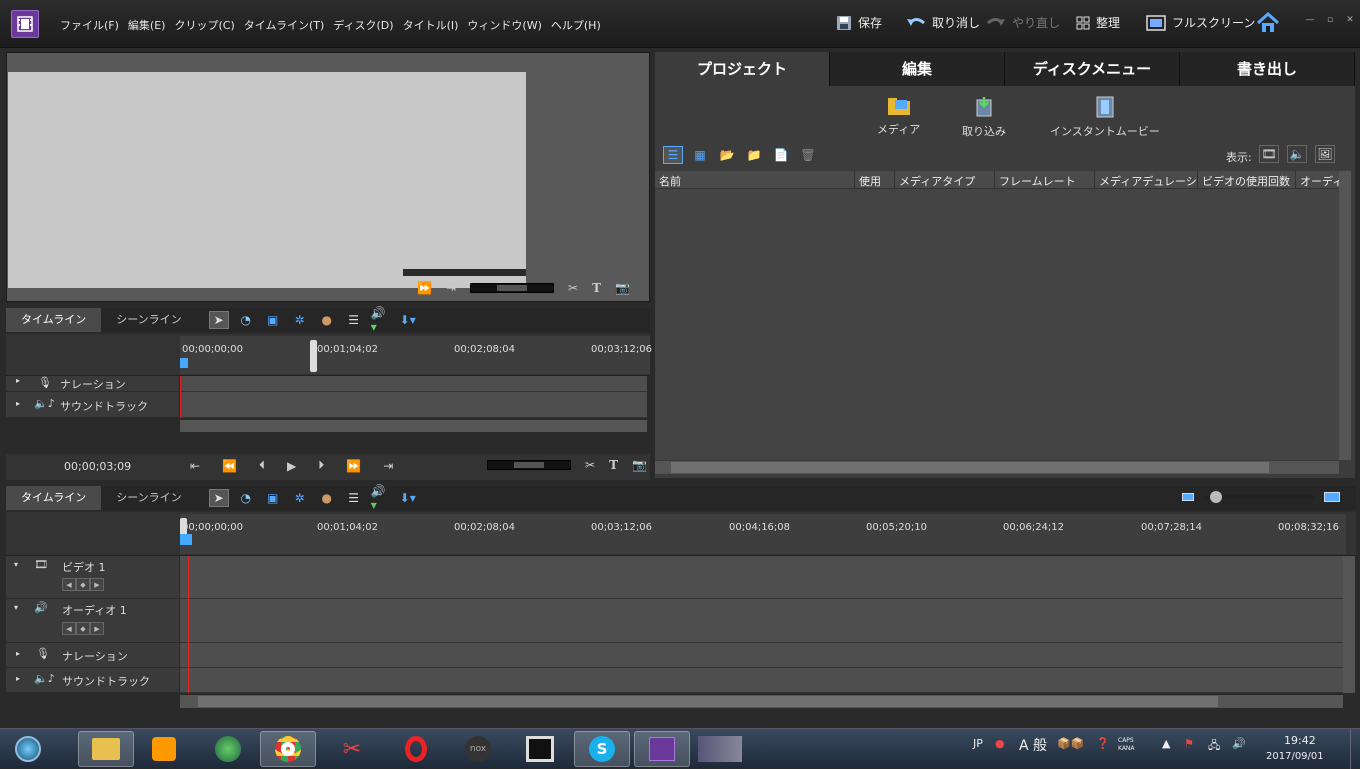 The image size is (1360, 769). I want to click on list-view-icon: ☰, so click(673, 155).